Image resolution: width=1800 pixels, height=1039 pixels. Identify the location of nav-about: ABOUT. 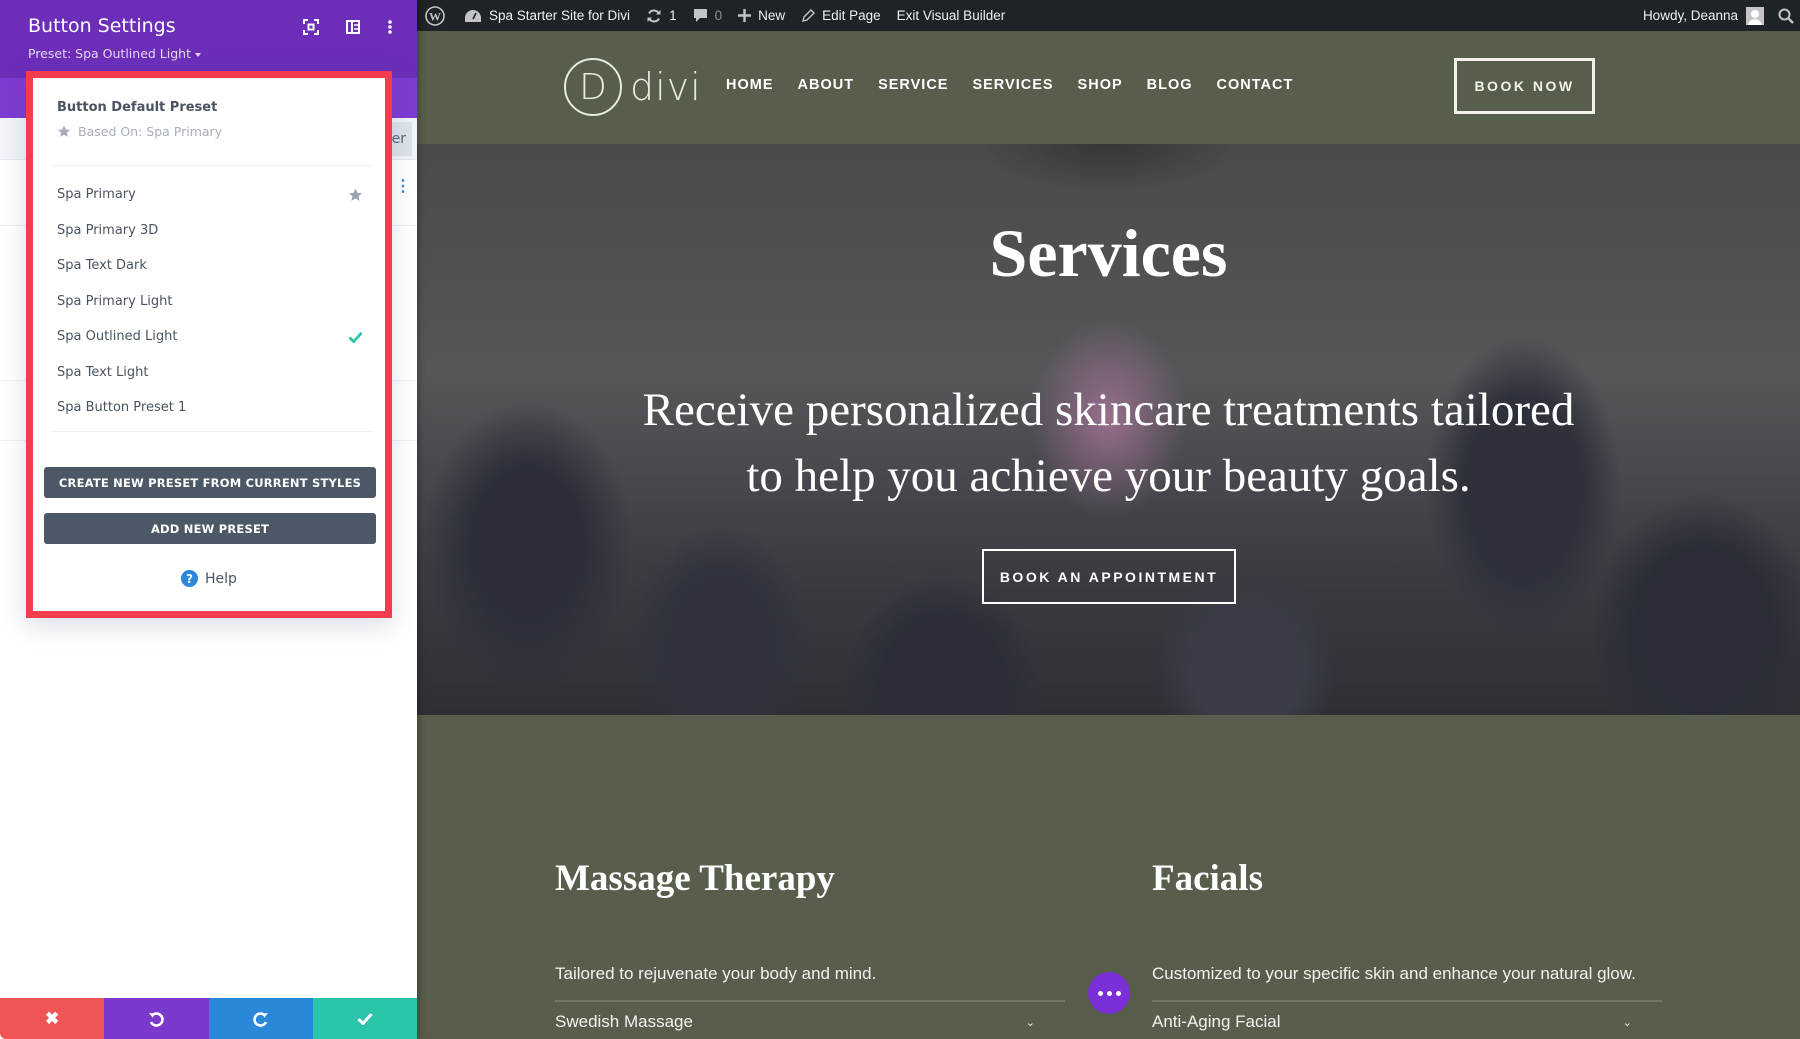
(826, 85).